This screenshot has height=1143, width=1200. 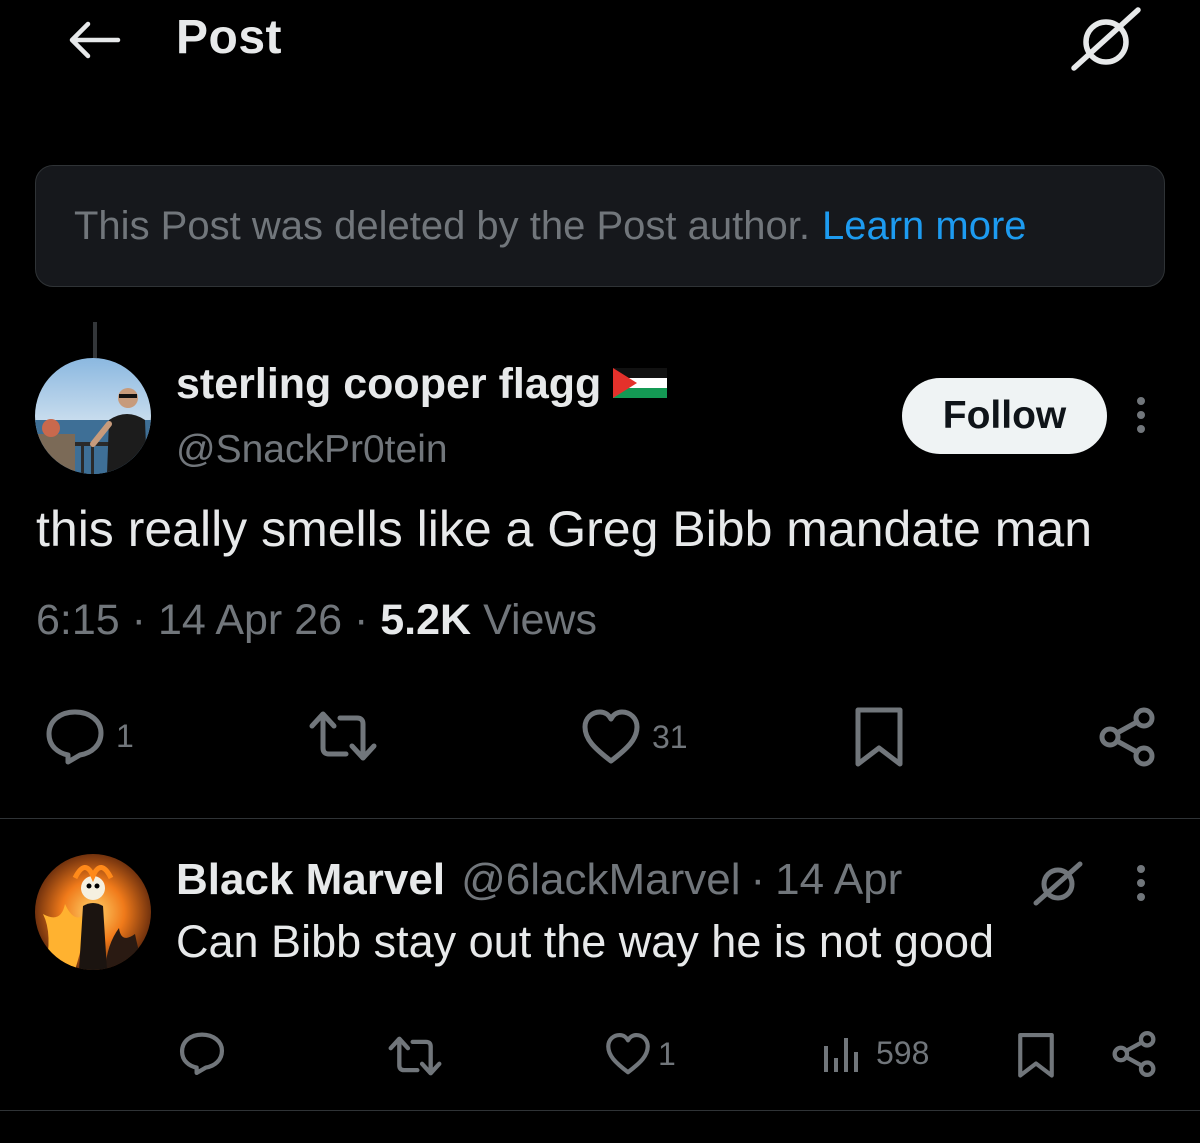 I want to click on back-button, so click(x=94, y=40).